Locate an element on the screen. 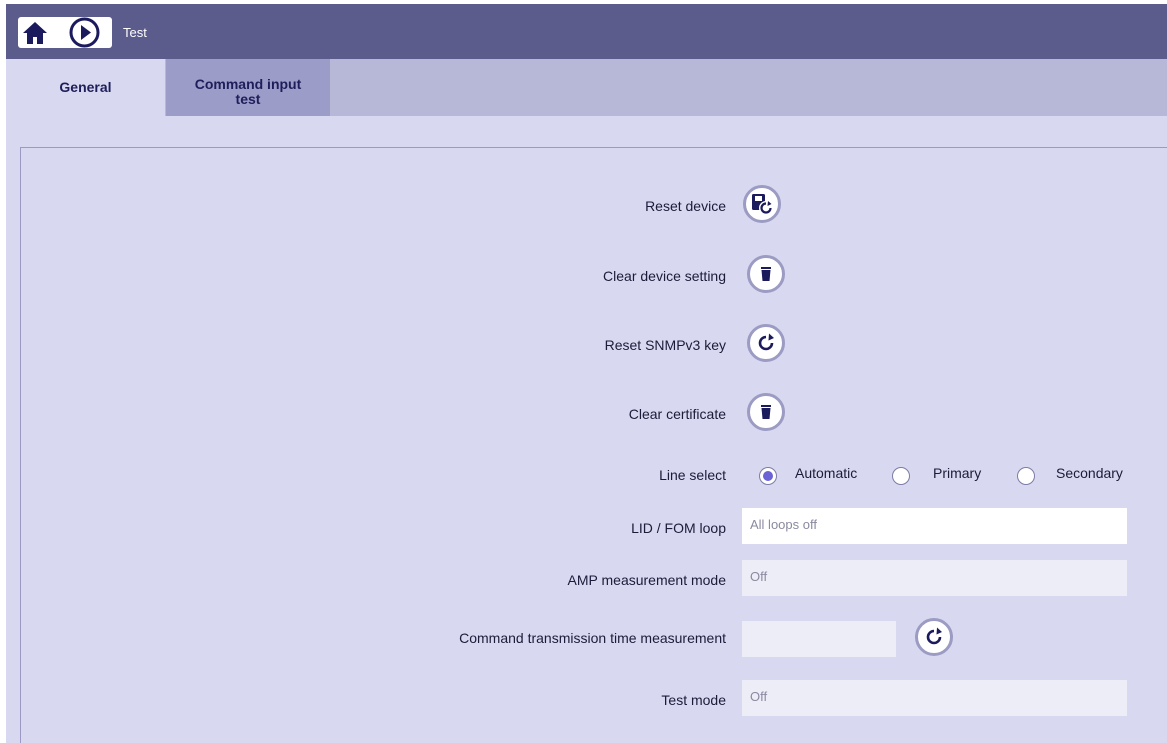  page-title: Test is located at coordinates (135, 32).